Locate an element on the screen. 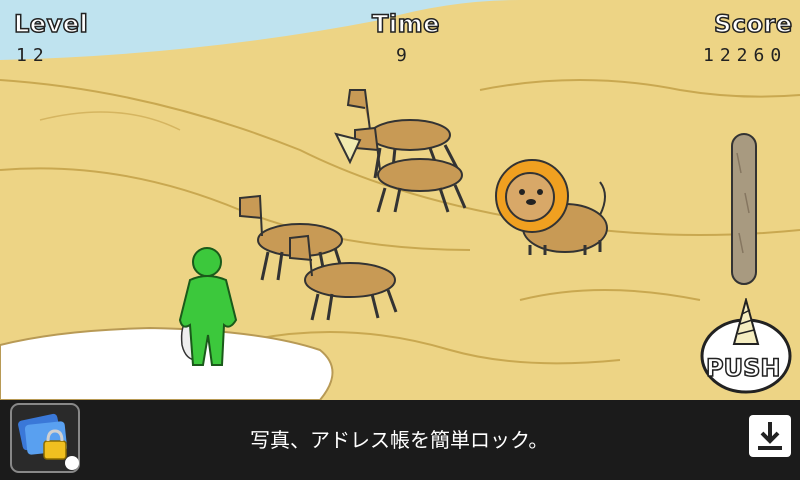  time-value: 9 is located at coordinates (404, 55).